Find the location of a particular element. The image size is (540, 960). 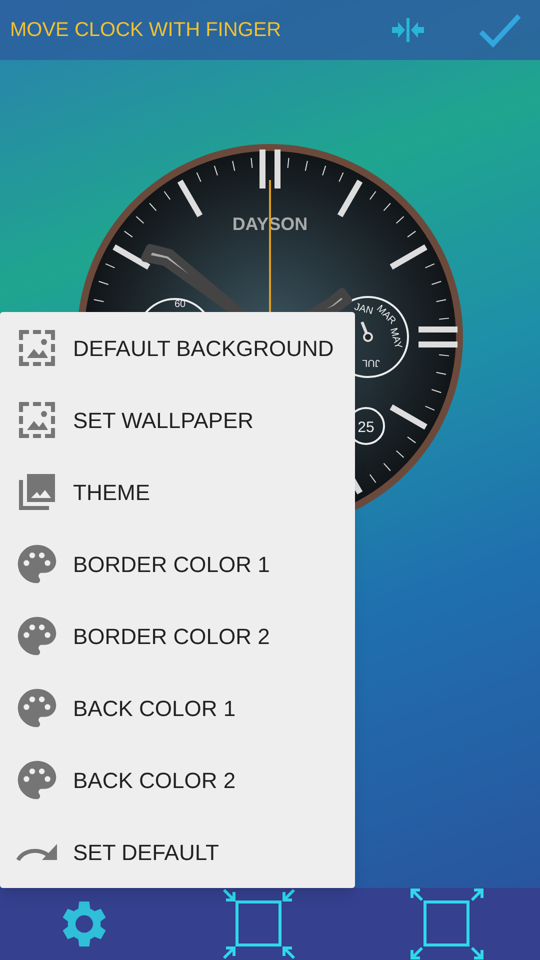

screen-title: MOVE CLOCK WITH FINGER is located at coordinates (146, 30).